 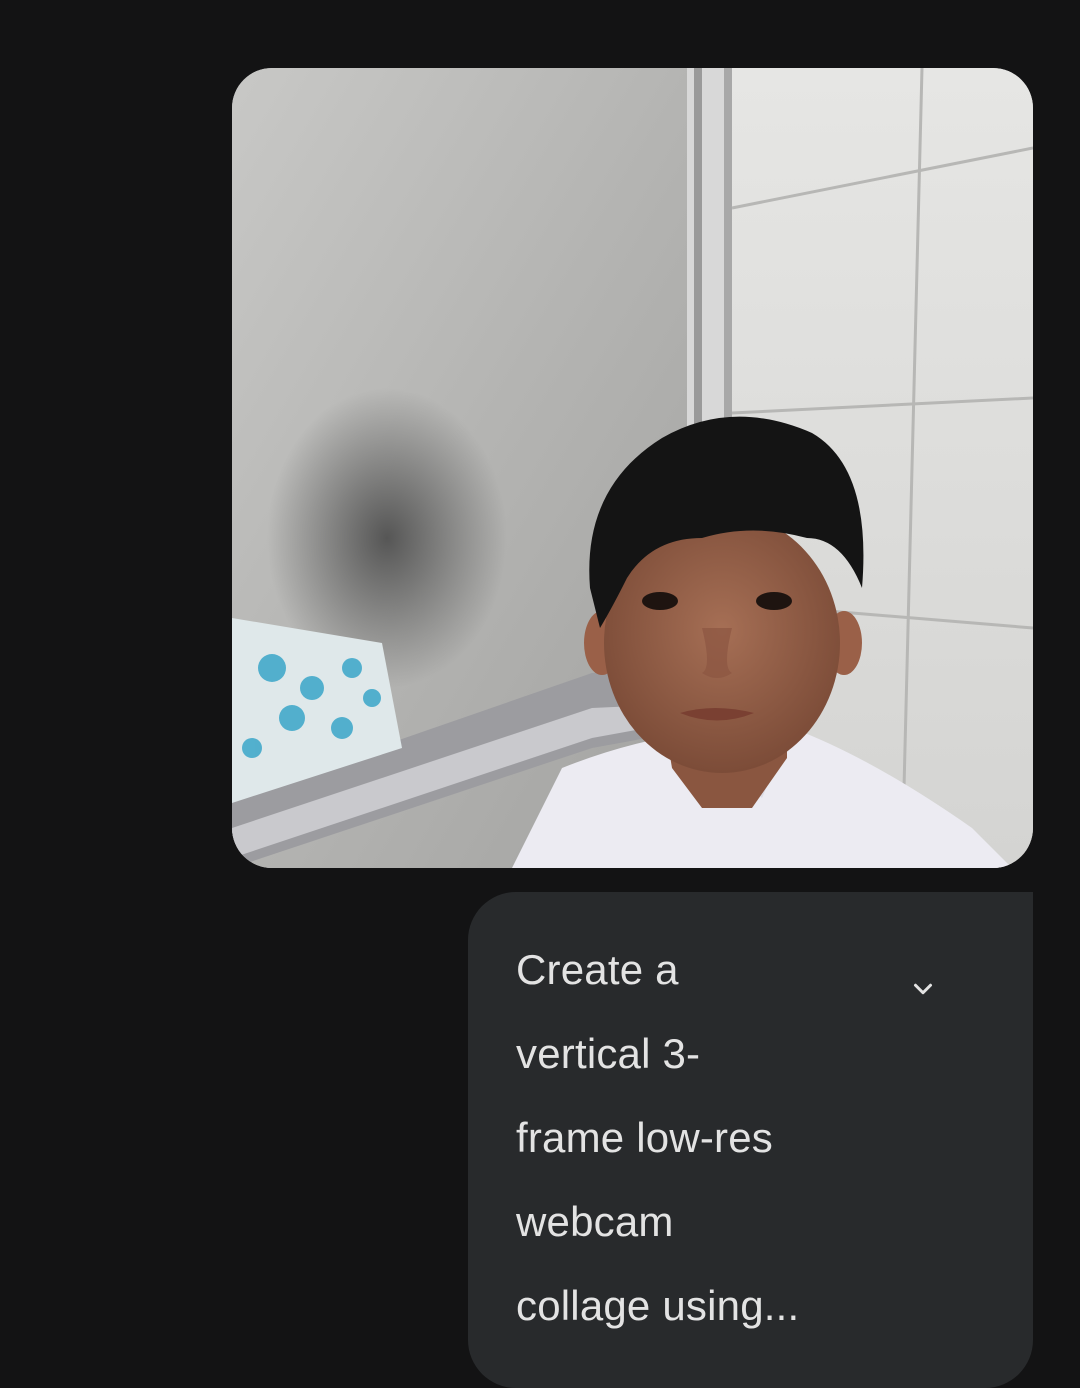 I want to click on expand-prompt-button, so click(x=923, y=989).